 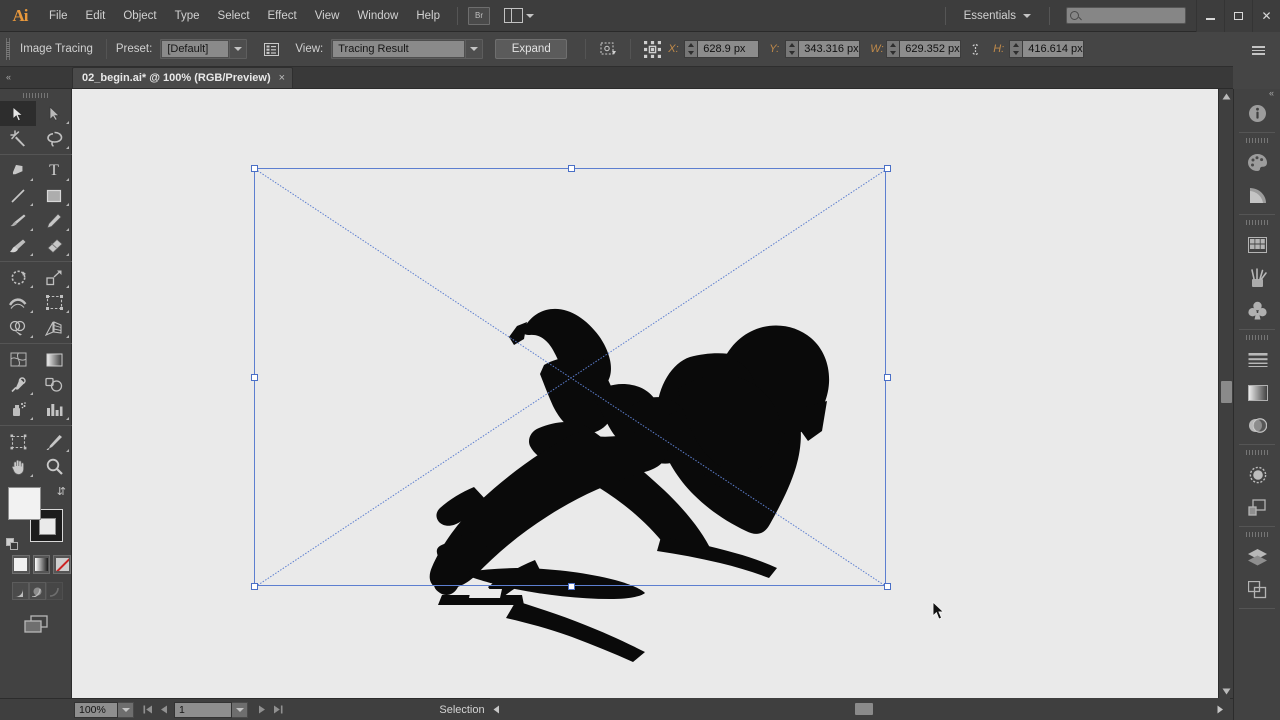 What do you see at coordinates (829, 49) in the screenshot?
I see `y-input: 343.316 px` at bounding box center [829, 49].